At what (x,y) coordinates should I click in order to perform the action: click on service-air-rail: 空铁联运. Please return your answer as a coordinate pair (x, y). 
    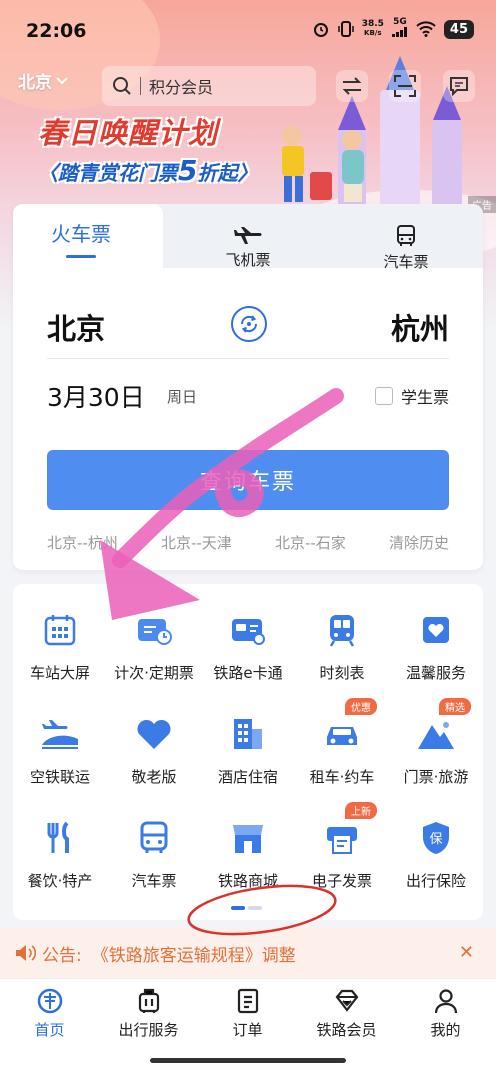
    Looking at the image, I should click on (60, 758).